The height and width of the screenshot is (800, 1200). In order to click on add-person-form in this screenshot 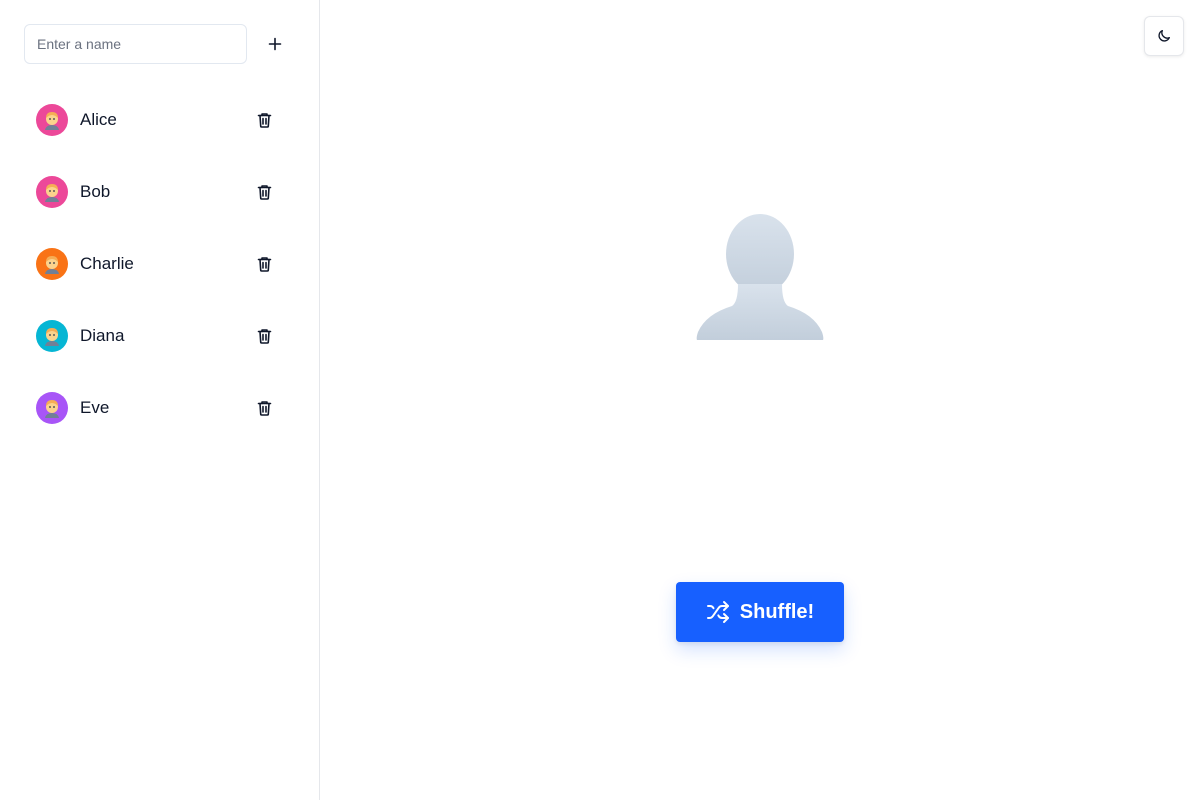, I will do `click(160, 44)`.